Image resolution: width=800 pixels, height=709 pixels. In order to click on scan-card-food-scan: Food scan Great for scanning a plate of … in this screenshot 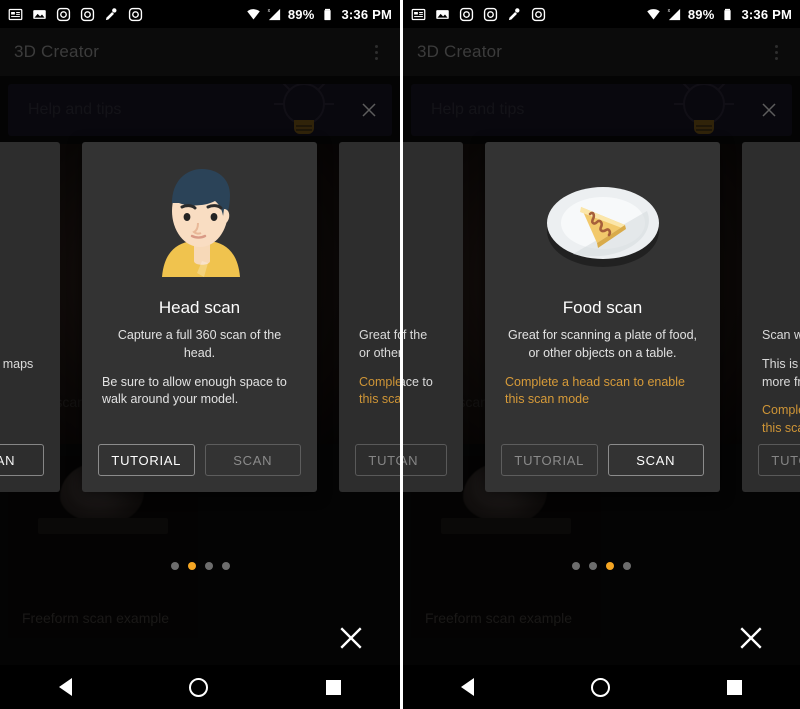, I will do `click(602, 317)`.